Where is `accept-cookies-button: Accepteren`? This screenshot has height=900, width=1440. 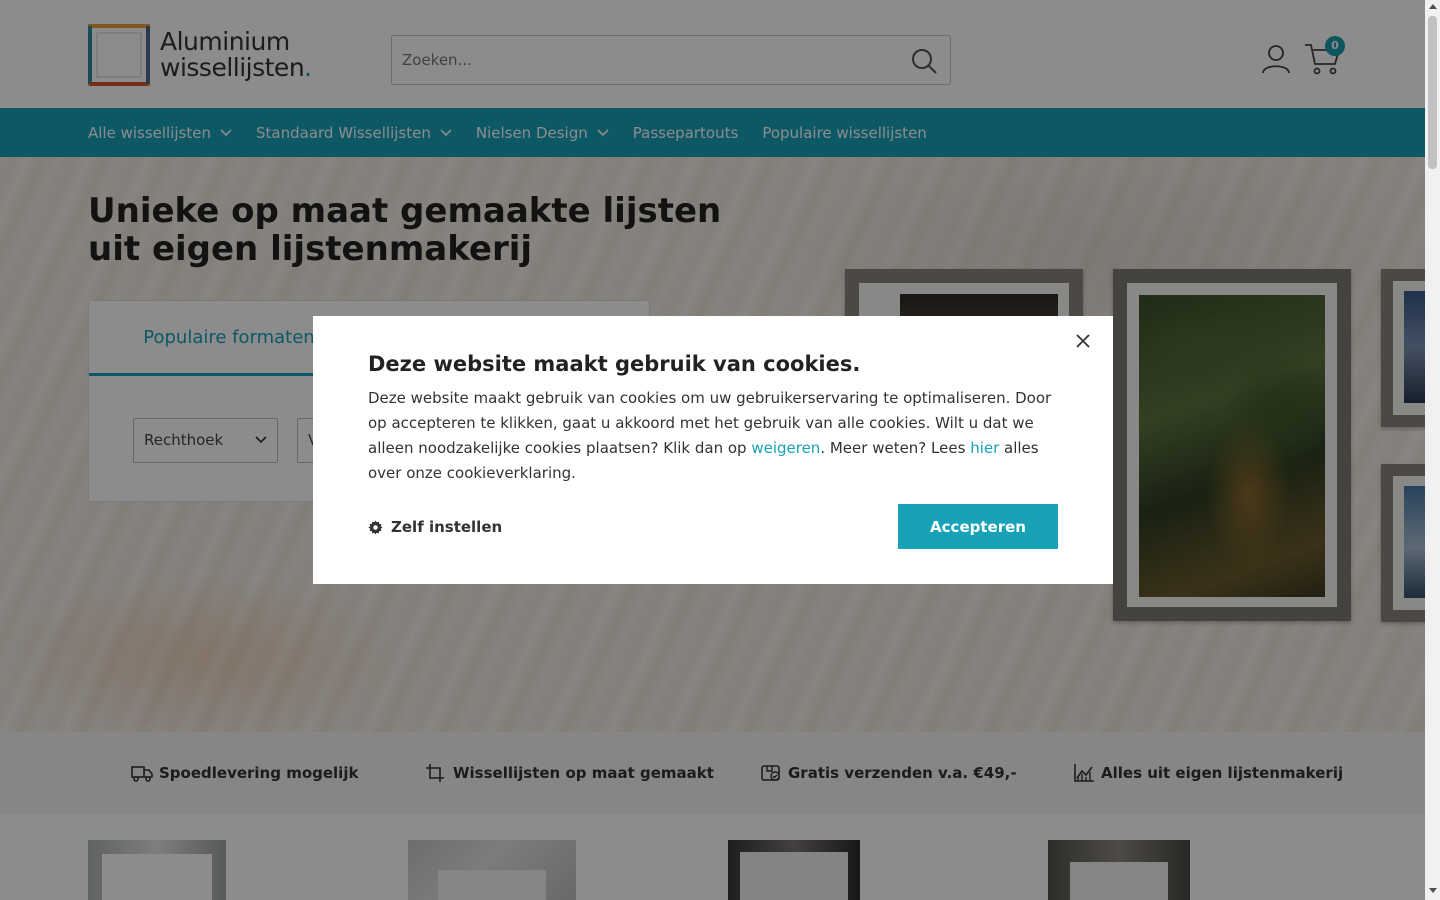 accept-cookies-button: Accepteren is located at coordinates (978, 526).